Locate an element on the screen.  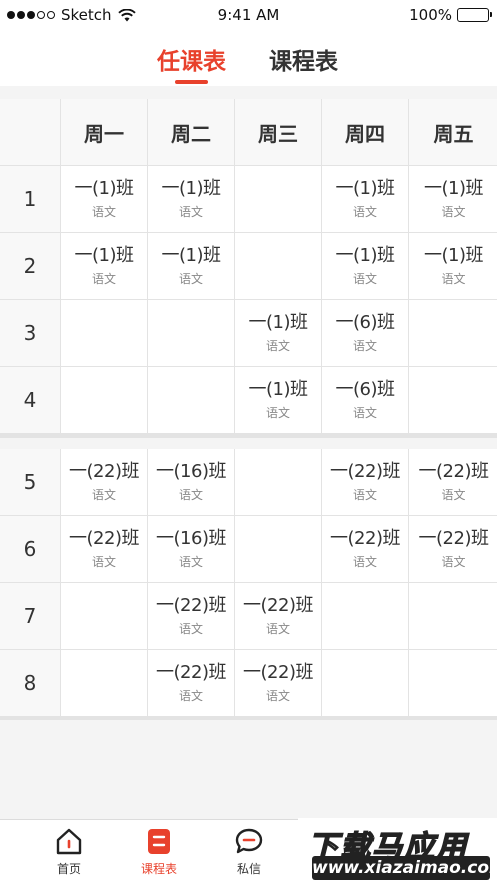
nav-item-messages: 私信 is located at coordinates (249, 851).